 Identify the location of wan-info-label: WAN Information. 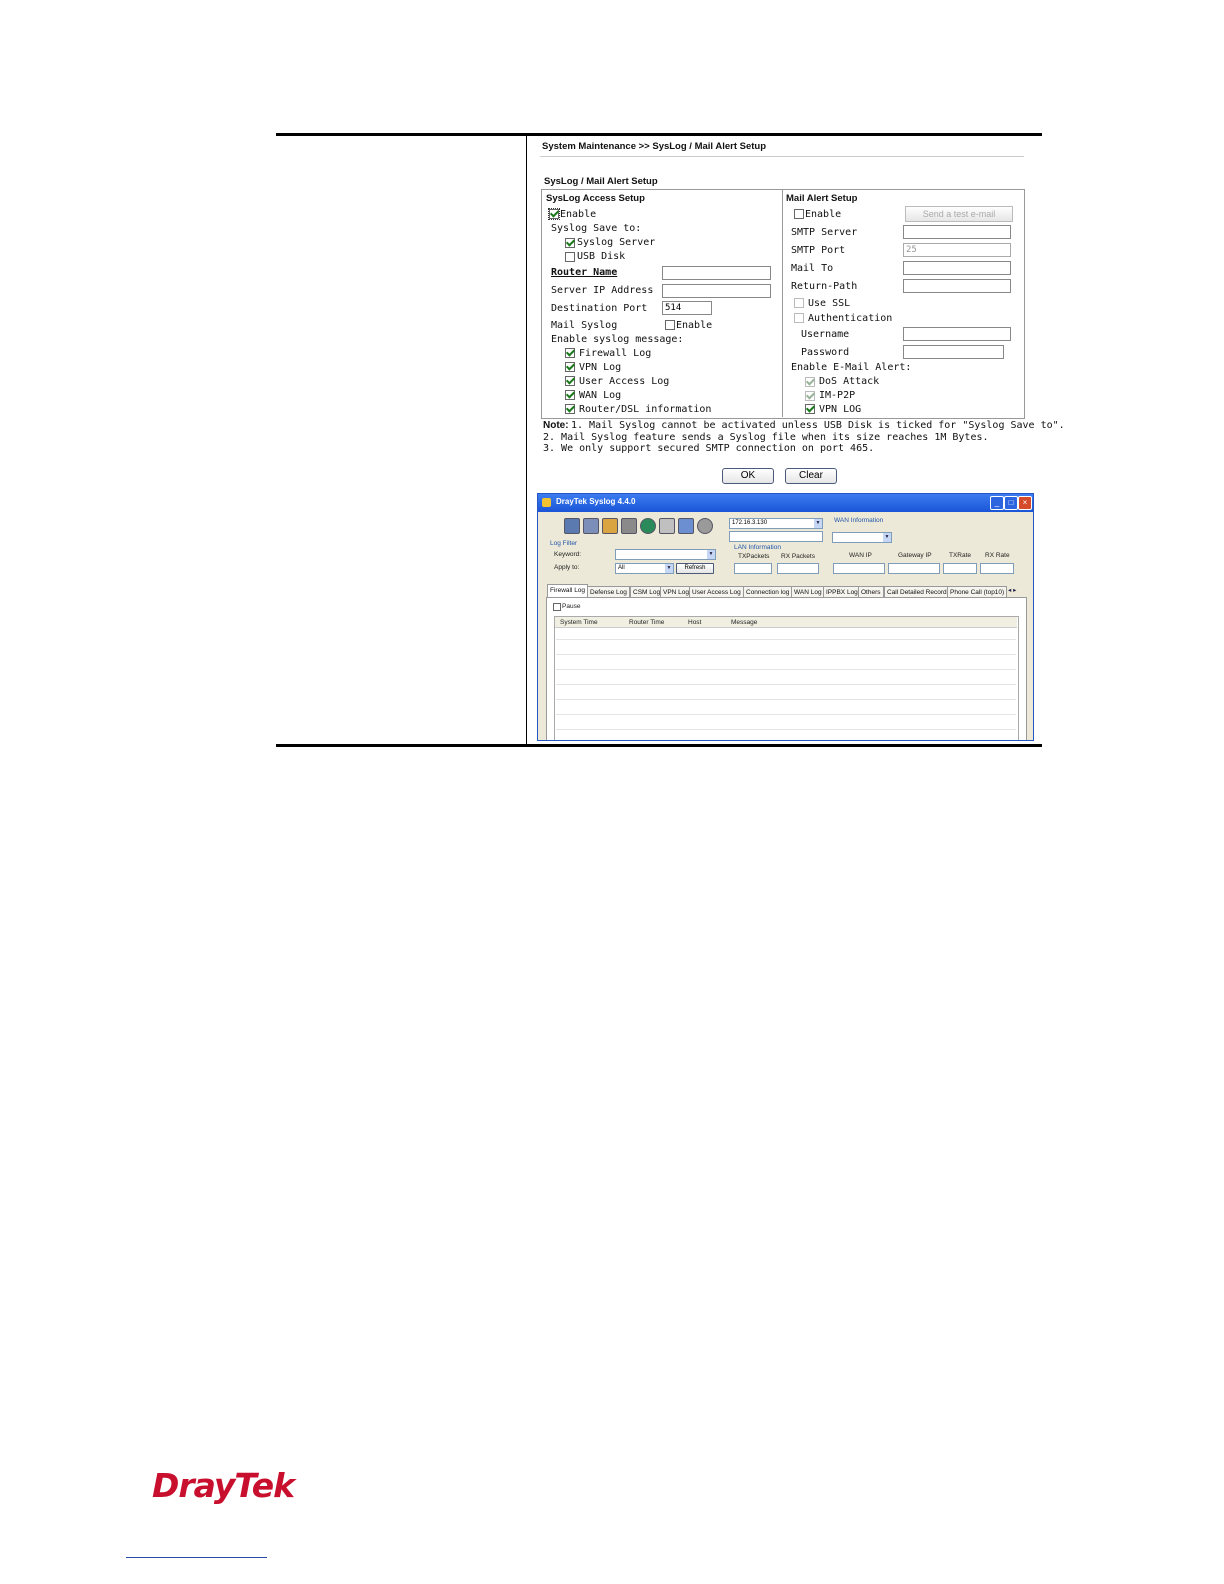
(859, 520).